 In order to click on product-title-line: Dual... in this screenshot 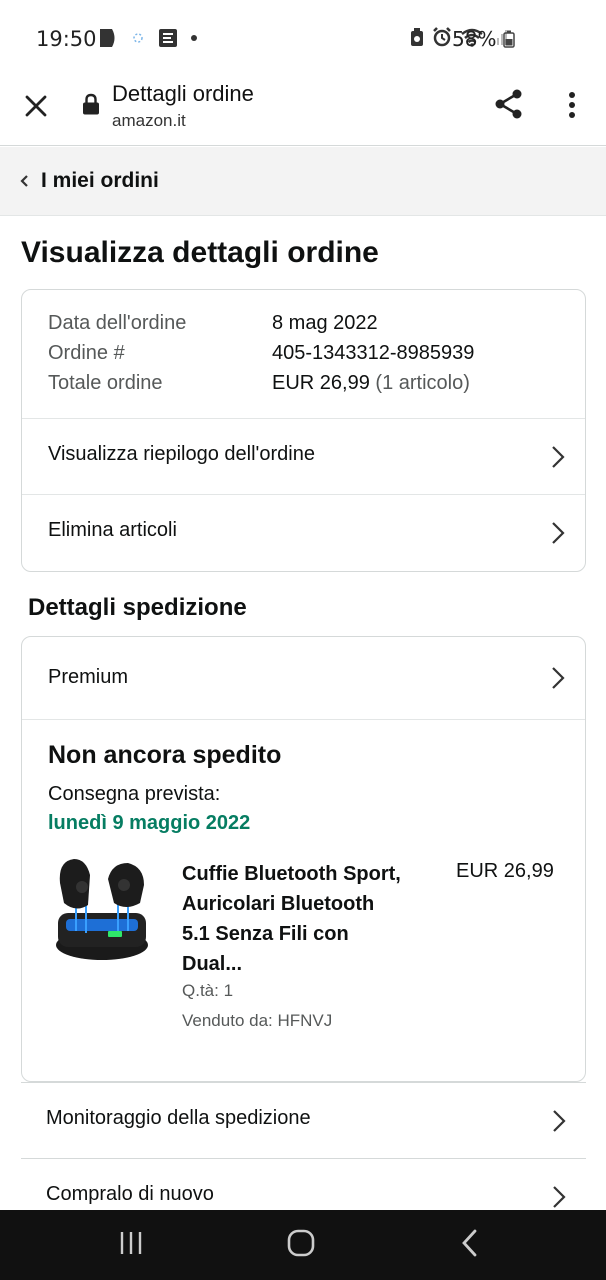, I will do `click(212, 964)`.